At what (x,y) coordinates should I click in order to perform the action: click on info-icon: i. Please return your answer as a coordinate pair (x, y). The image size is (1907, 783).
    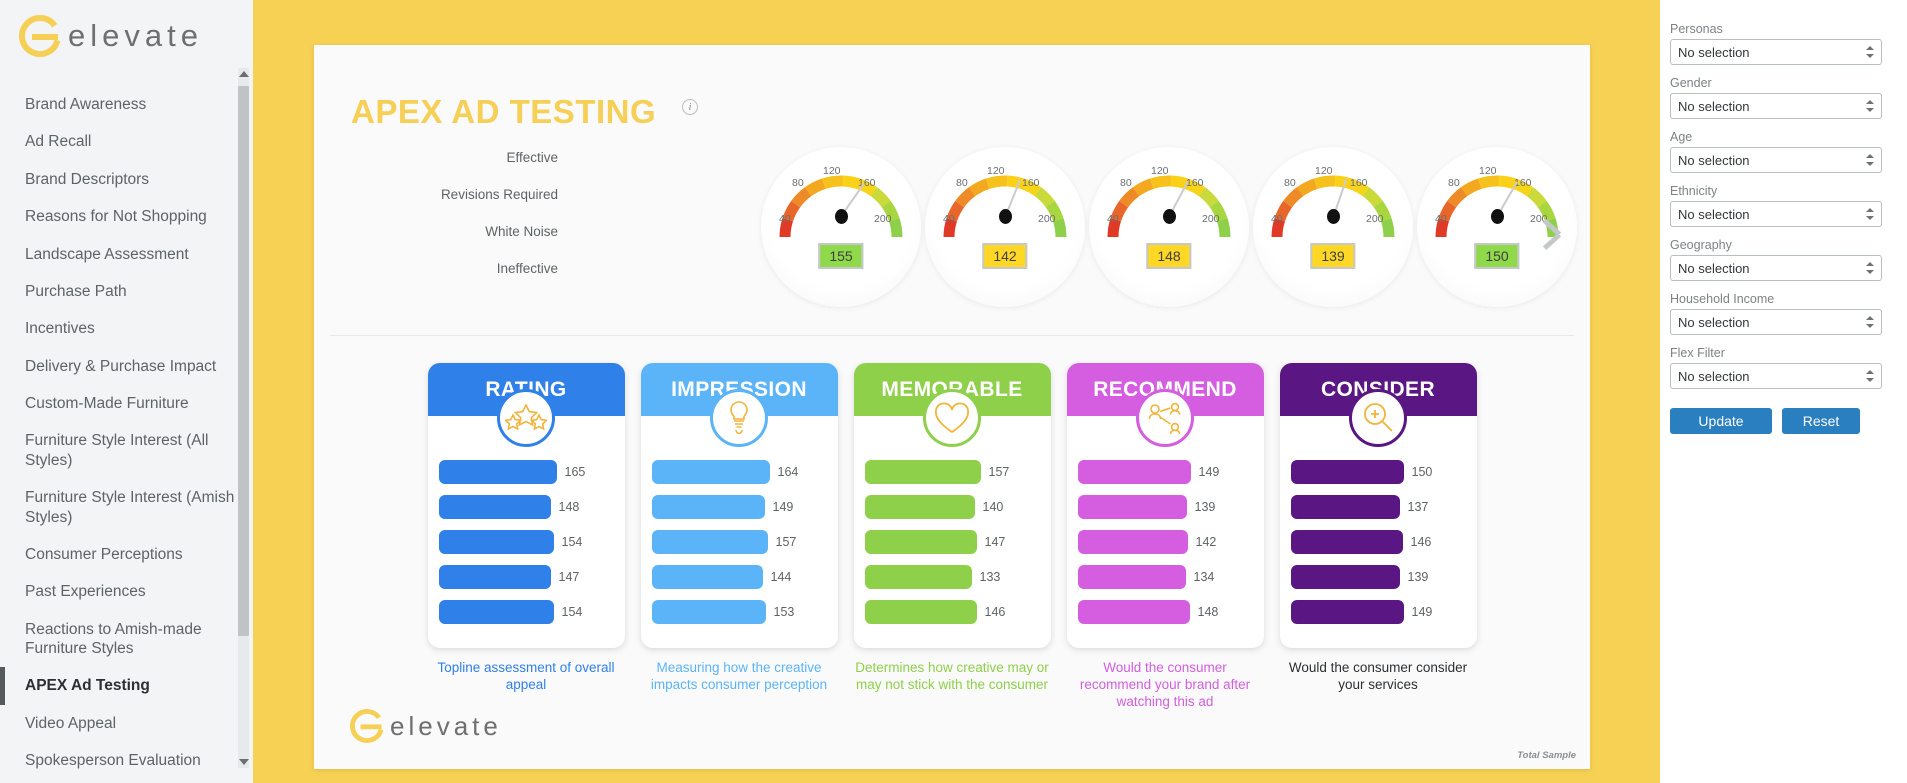
    Looking at the image, I should click on (690, 107).